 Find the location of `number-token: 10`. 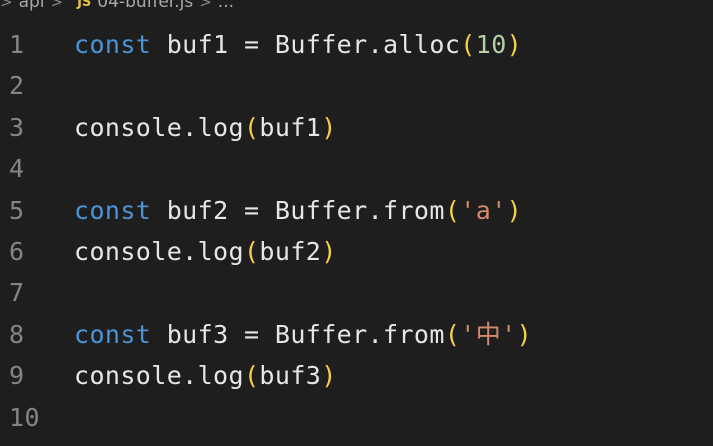

number-token: 10 is located at coordinates (491, 44).